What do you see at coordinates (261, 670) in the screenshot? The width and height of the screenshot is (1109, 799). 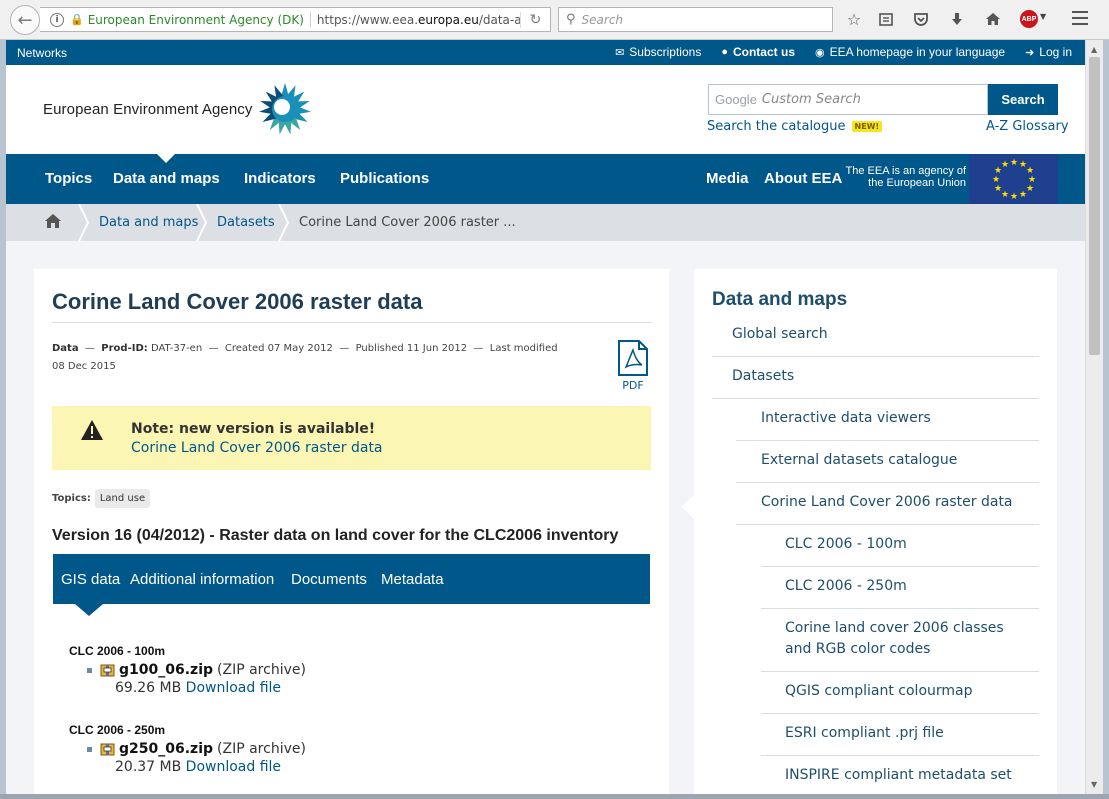 I see `file-type: (ZIP archive)` at bounding box center [261, 670].